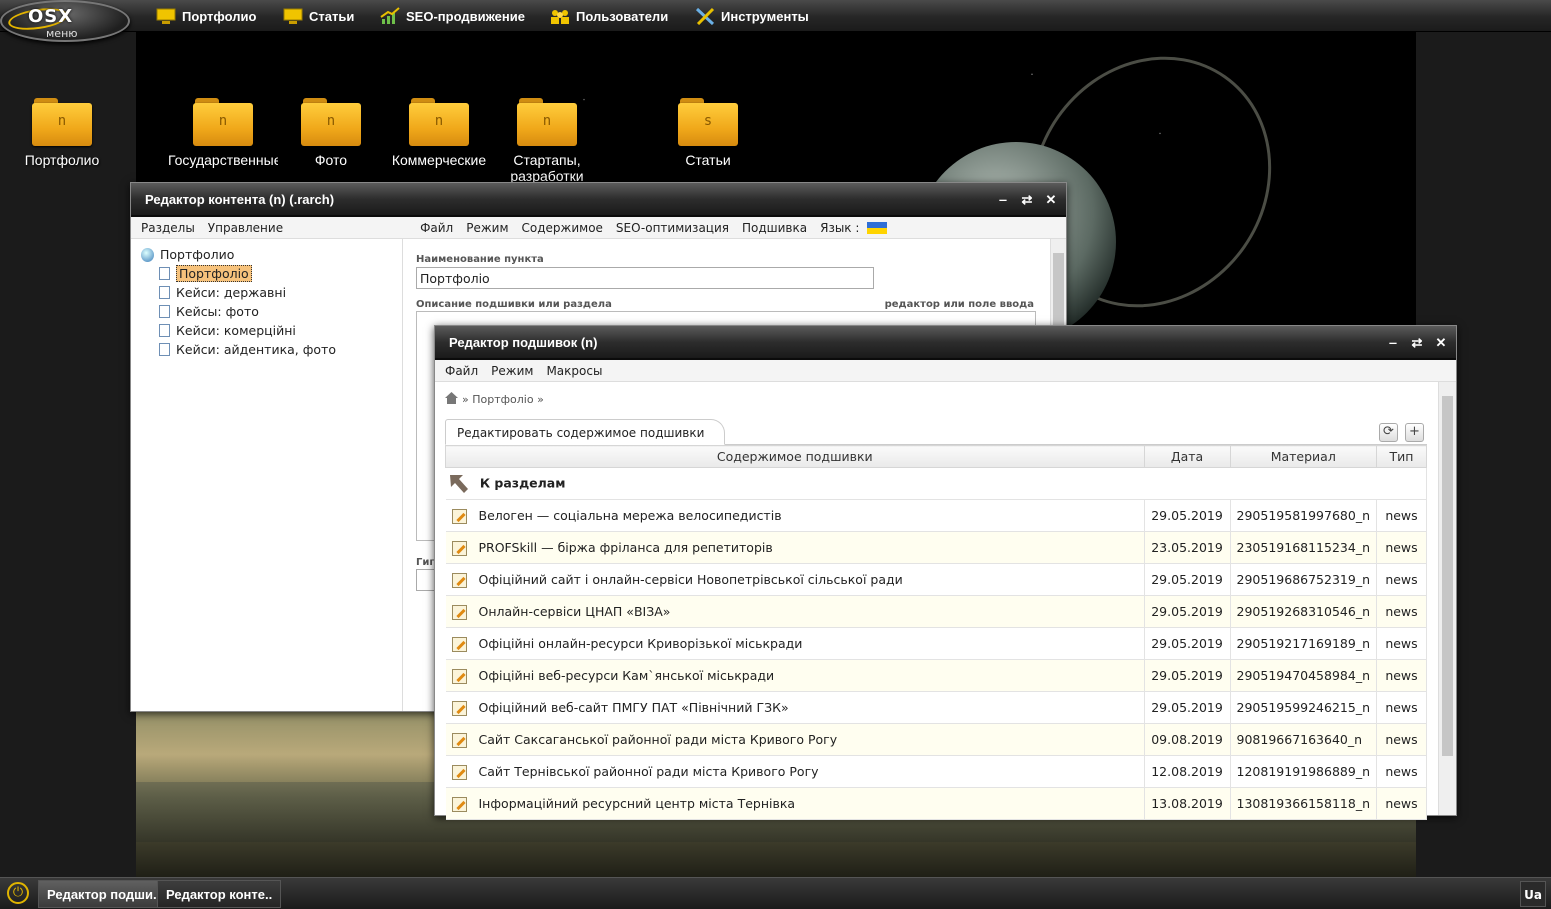  What do you see at coordinates (645, 278) in the screenshot?
I see `item-name-field: Портфоліо` at bounding box center [645, 278].